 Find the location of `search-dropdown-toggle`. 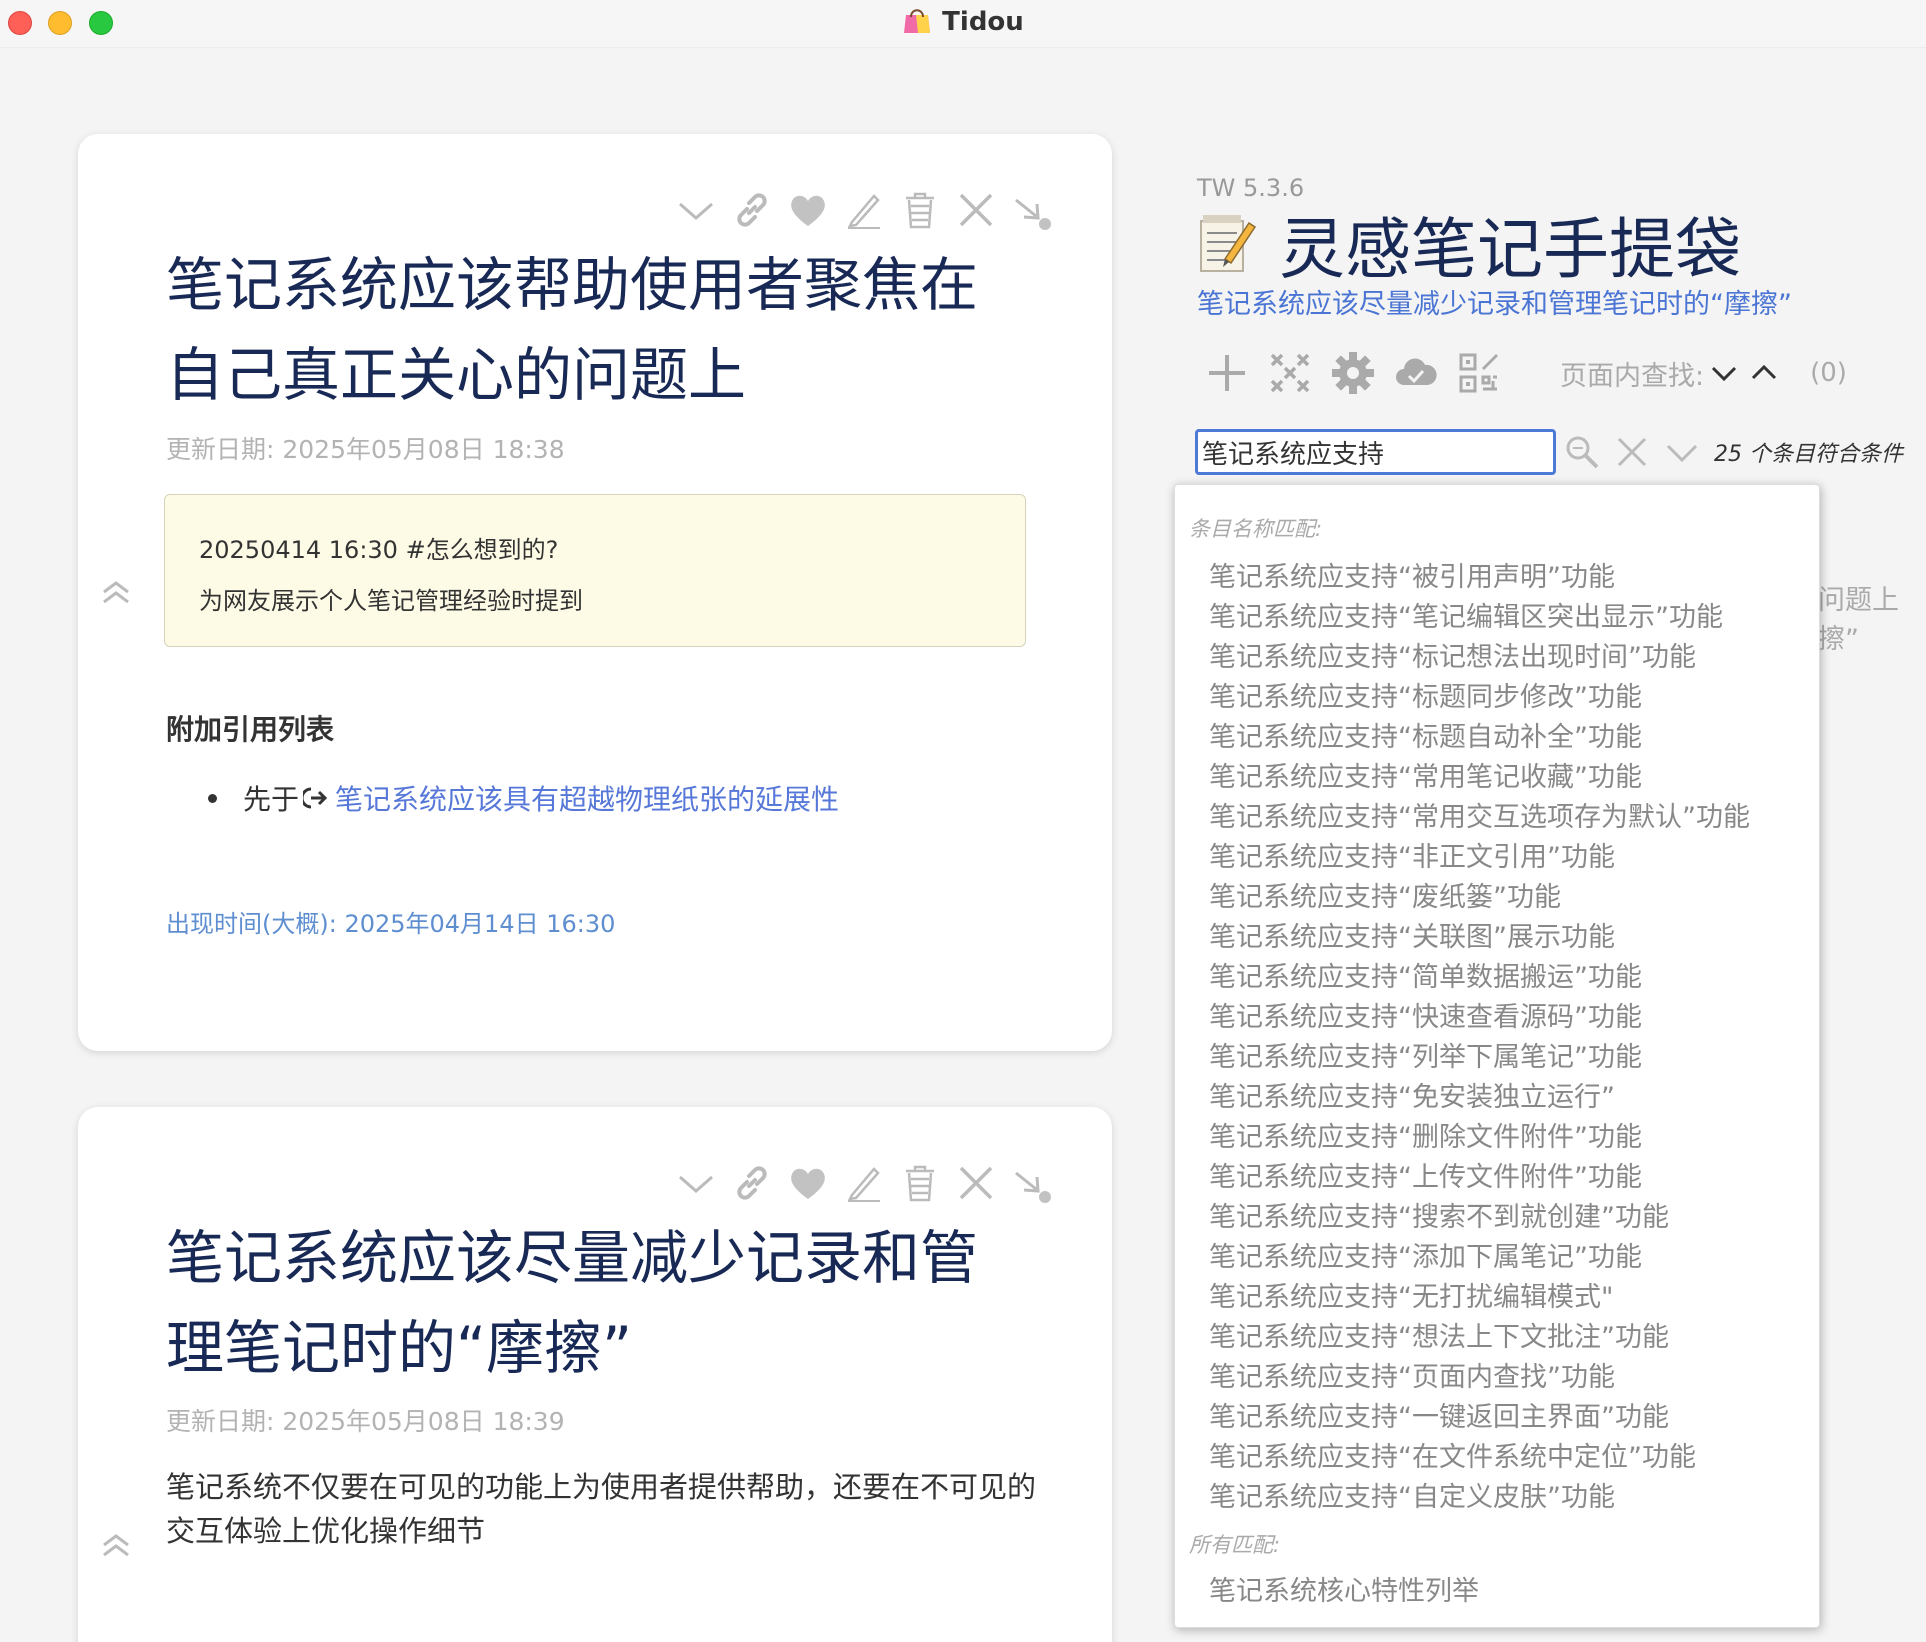

search-dropdown-toggle is located at coordinates (1682, 452).